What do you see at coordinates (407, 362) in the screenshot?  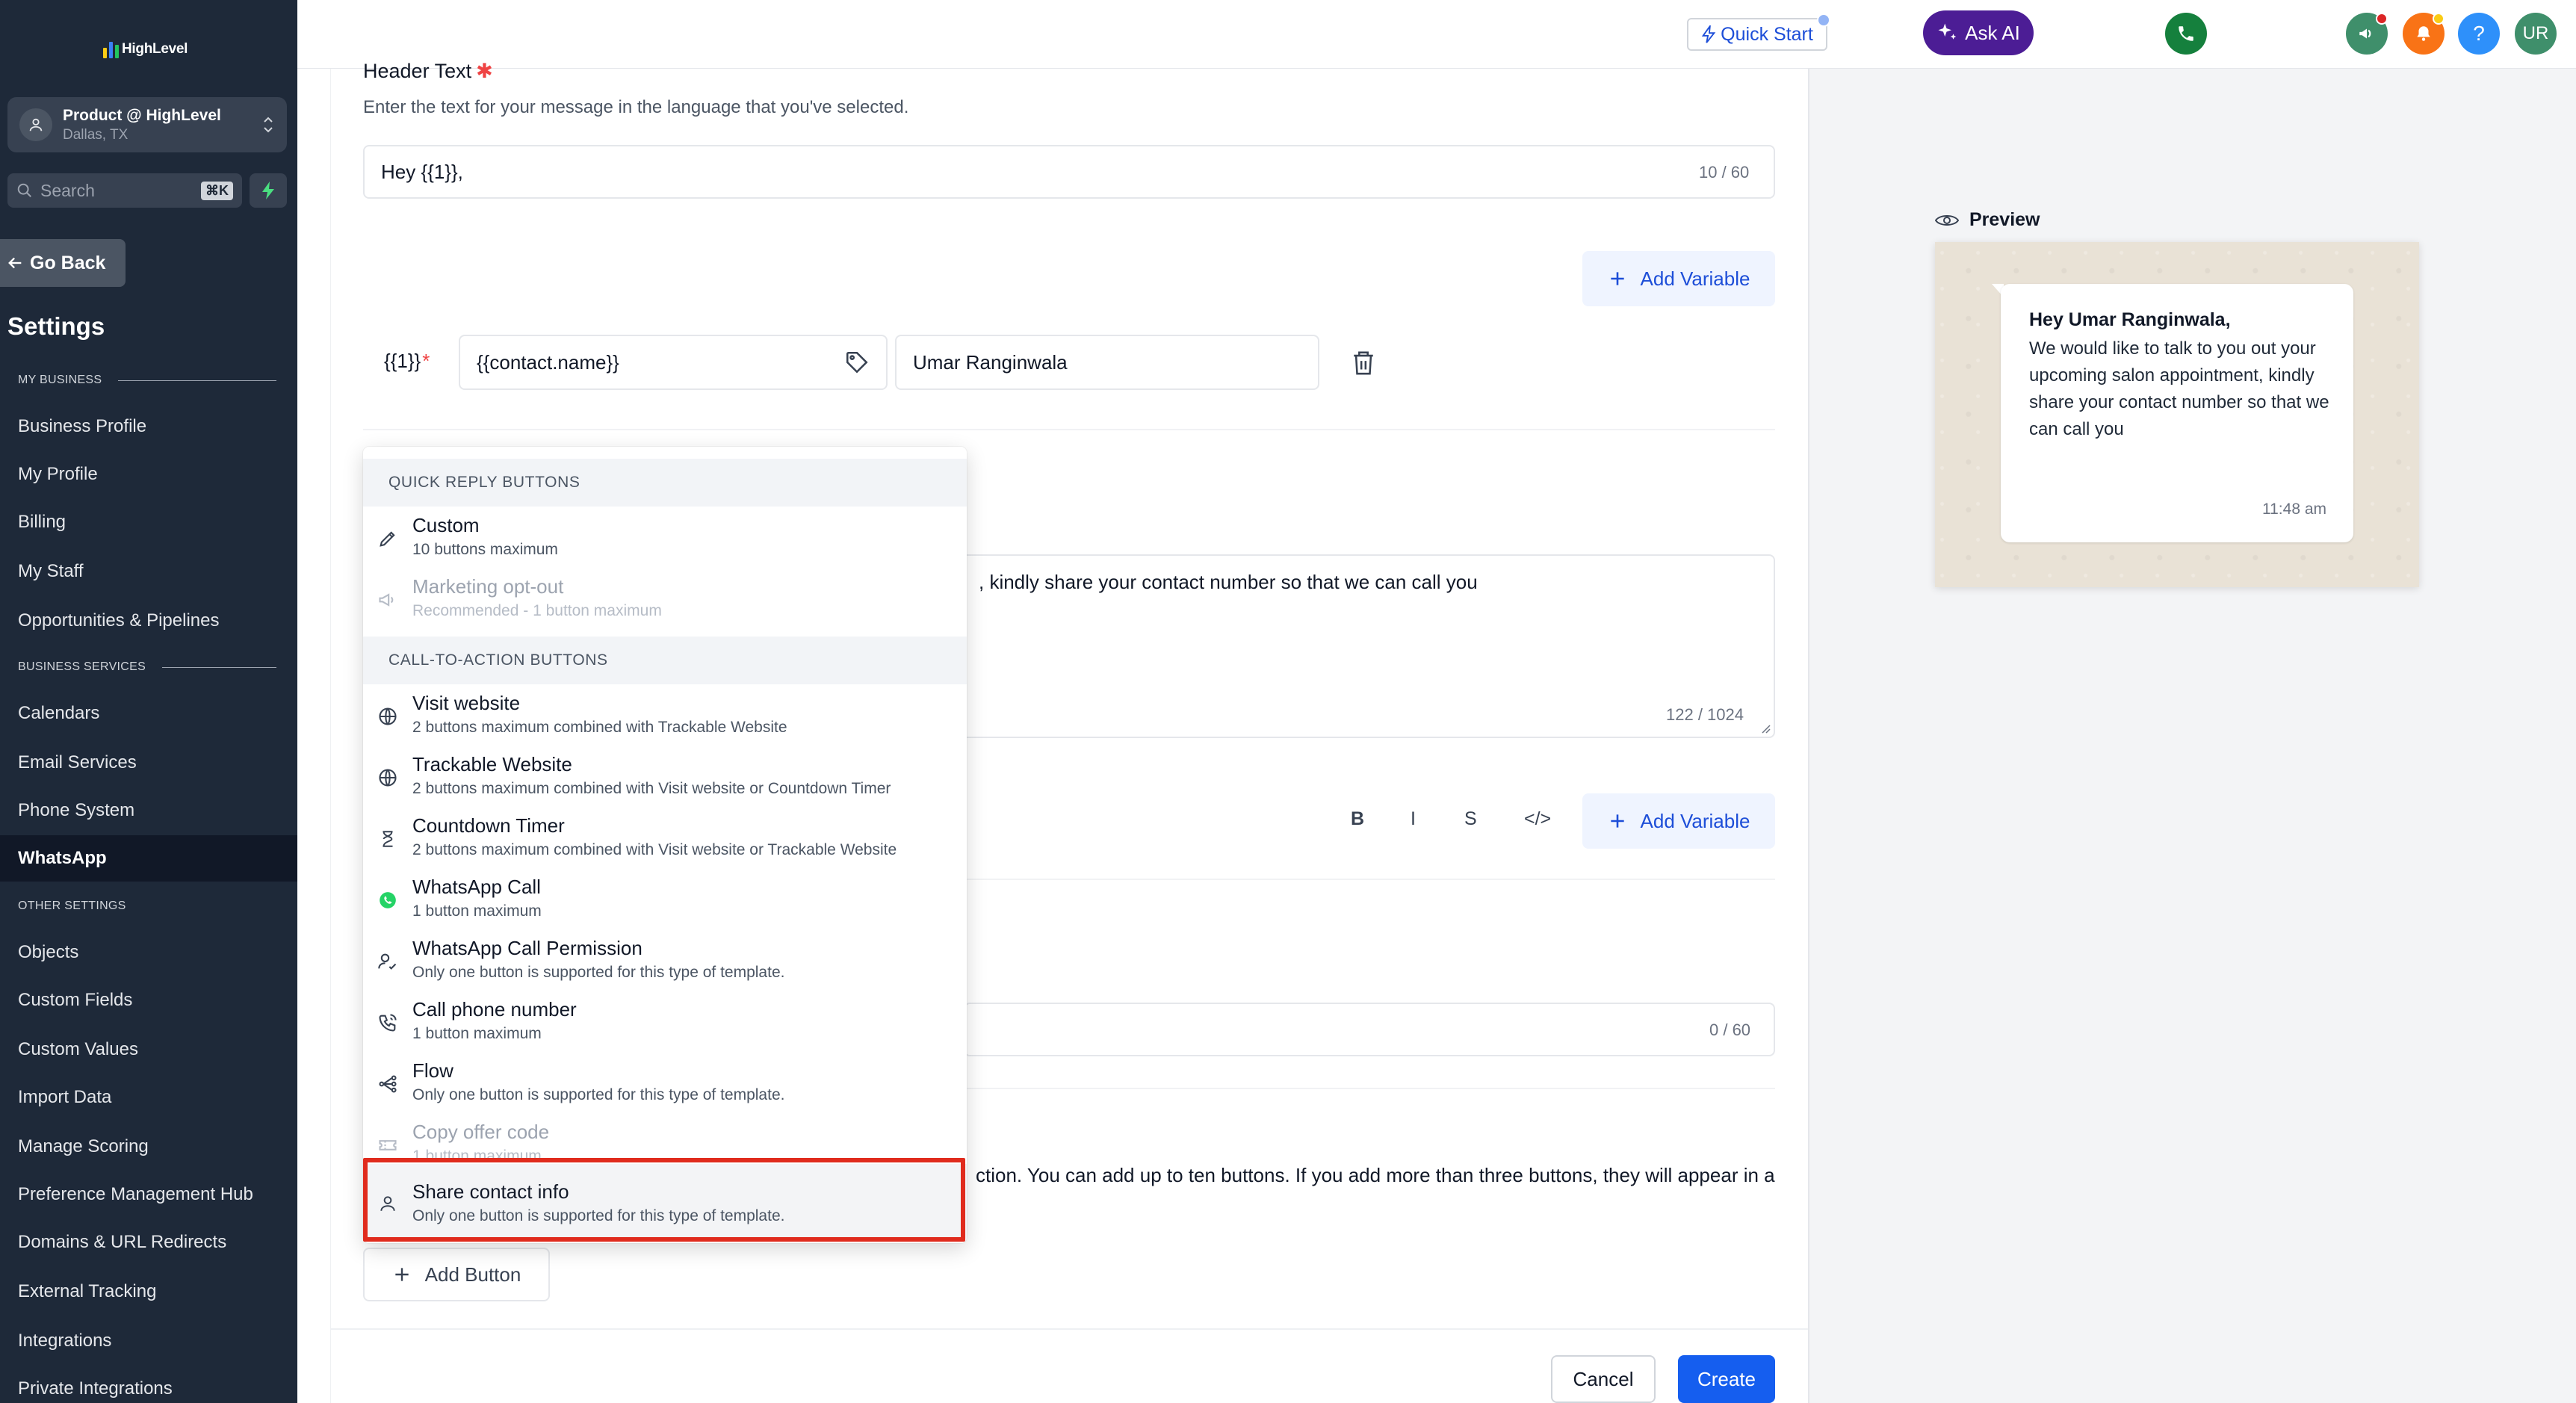 I see `variable-key: {{1}}*` at bounding box center [407, 362].